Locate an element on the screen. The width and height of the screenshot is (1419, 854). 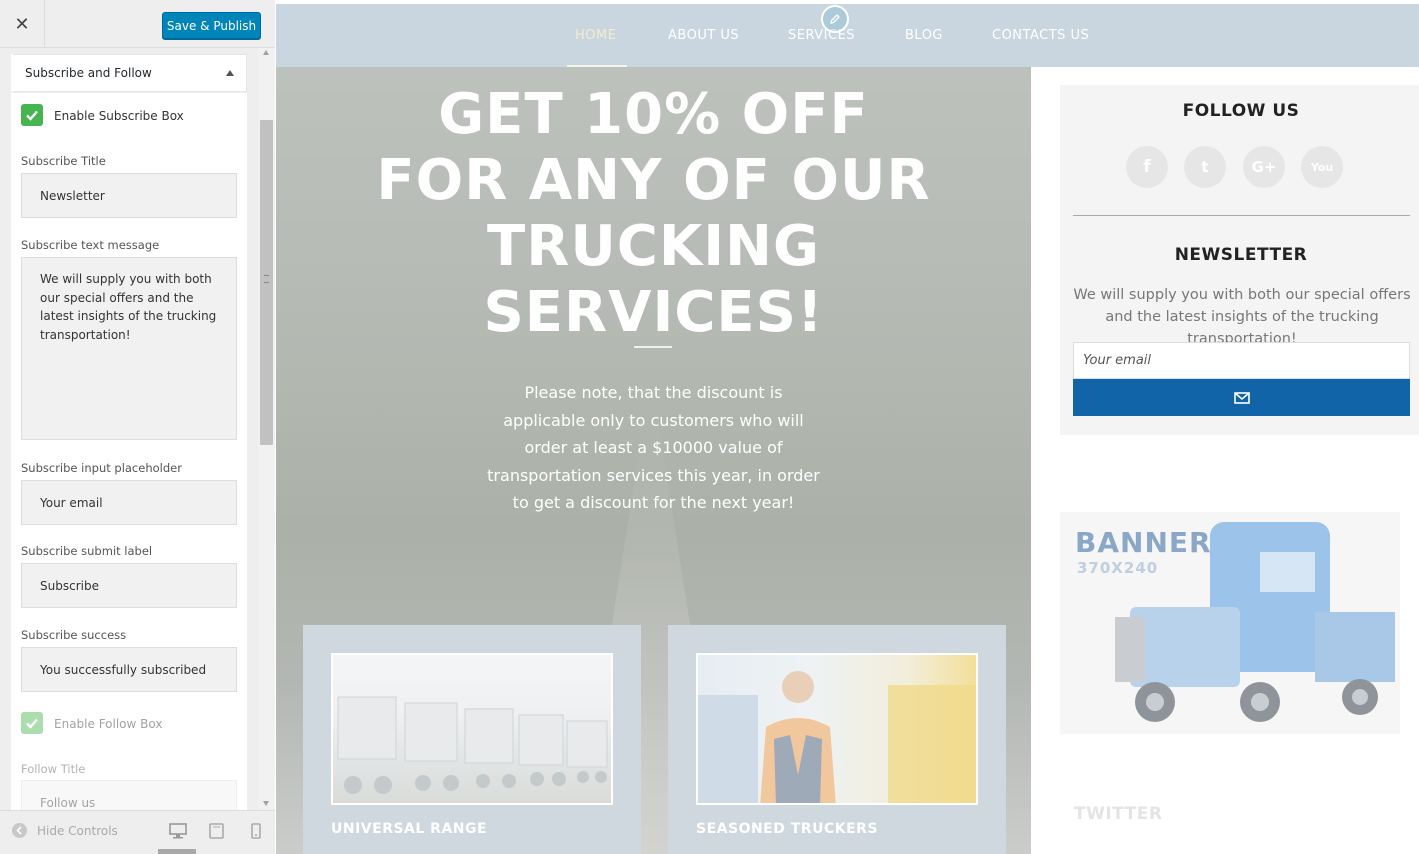
top-navigation: HOME ABOUT US SERVICES BLOG CONTACTS US is located at coordinates (847, 35).